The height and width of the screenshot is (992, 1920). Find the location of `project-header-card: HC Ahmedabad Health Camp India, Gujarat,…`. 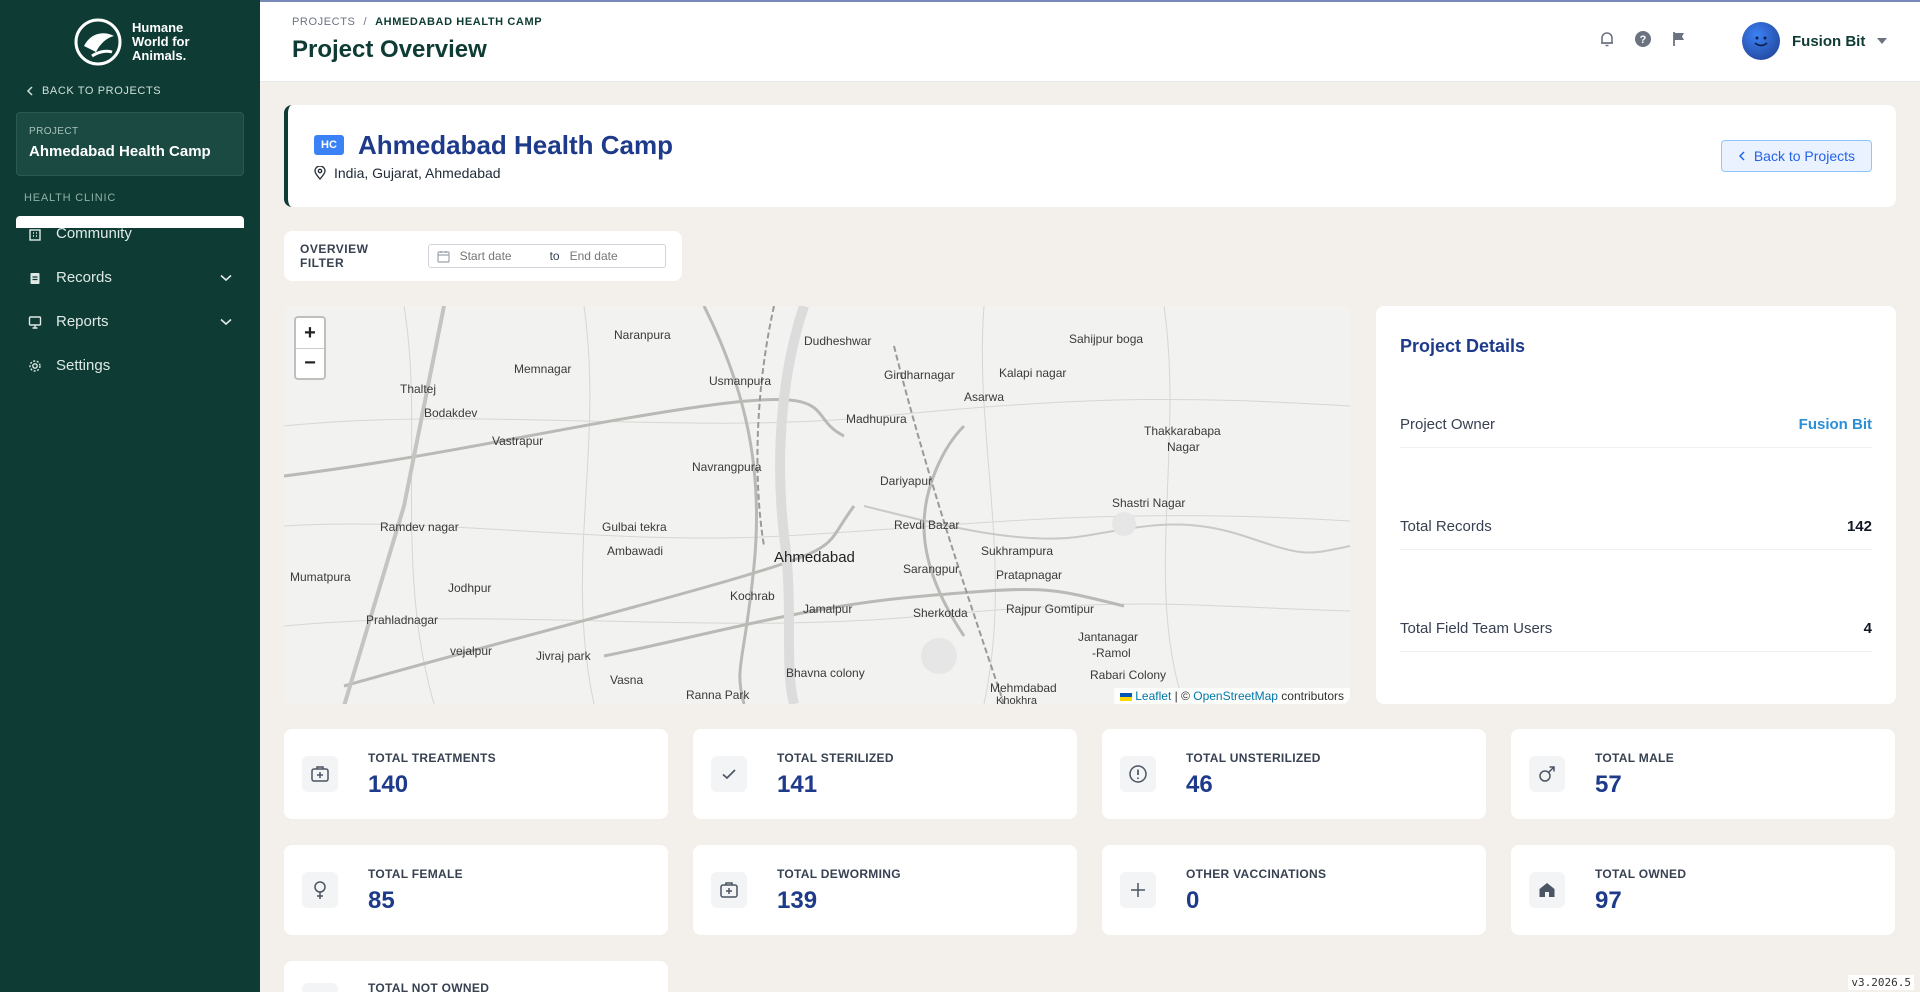

project-header-card: HC Ahmedabad Health Camp India, Gujarat,… is located at coordinates (1090, 156).